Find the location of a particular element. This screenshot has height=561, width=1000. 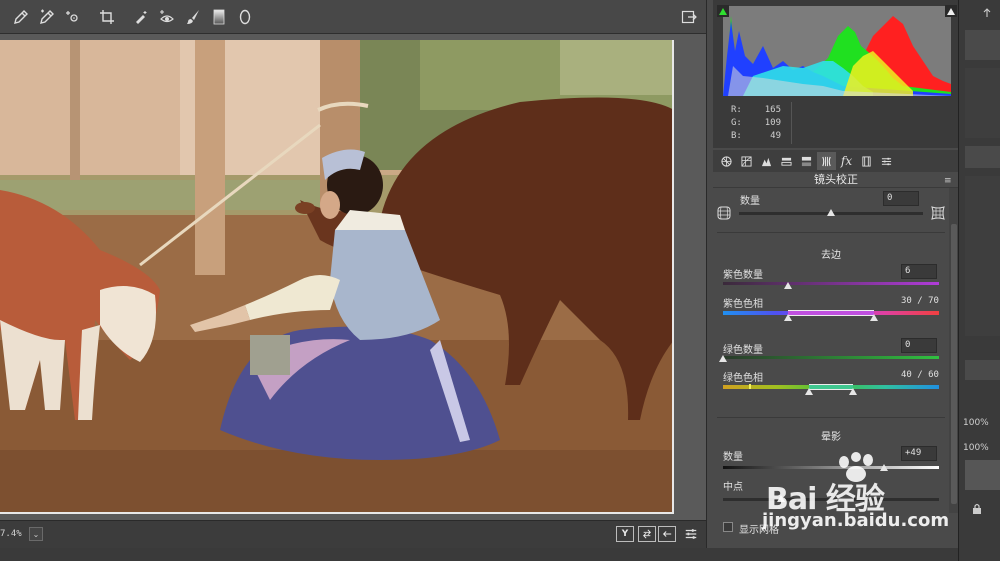

midpoint-thumb is located at coordinates (781, 498).